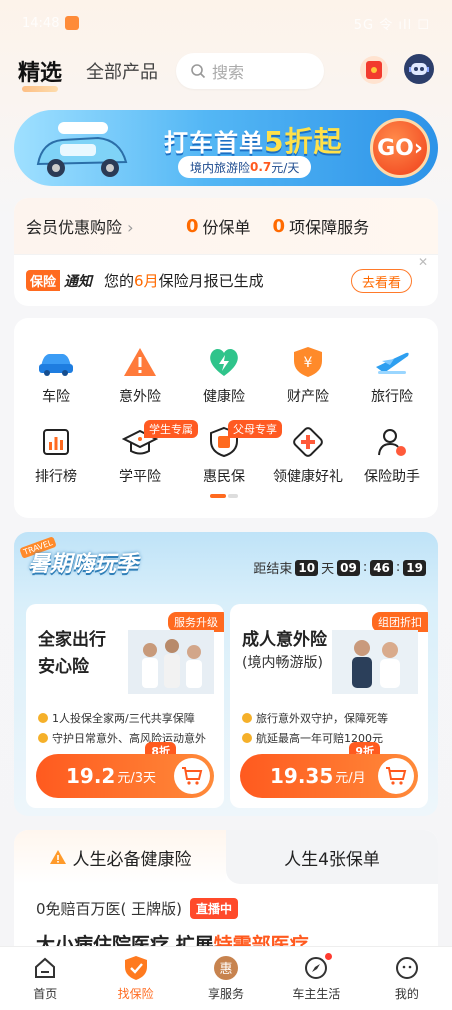 This screenshot has height=1010, width=452. What do you see at coordinates (226, 23) in the screenshot?
I see `status-bar: 14:48 5G 令 ıll ☐` at bounding box center [226, 23].